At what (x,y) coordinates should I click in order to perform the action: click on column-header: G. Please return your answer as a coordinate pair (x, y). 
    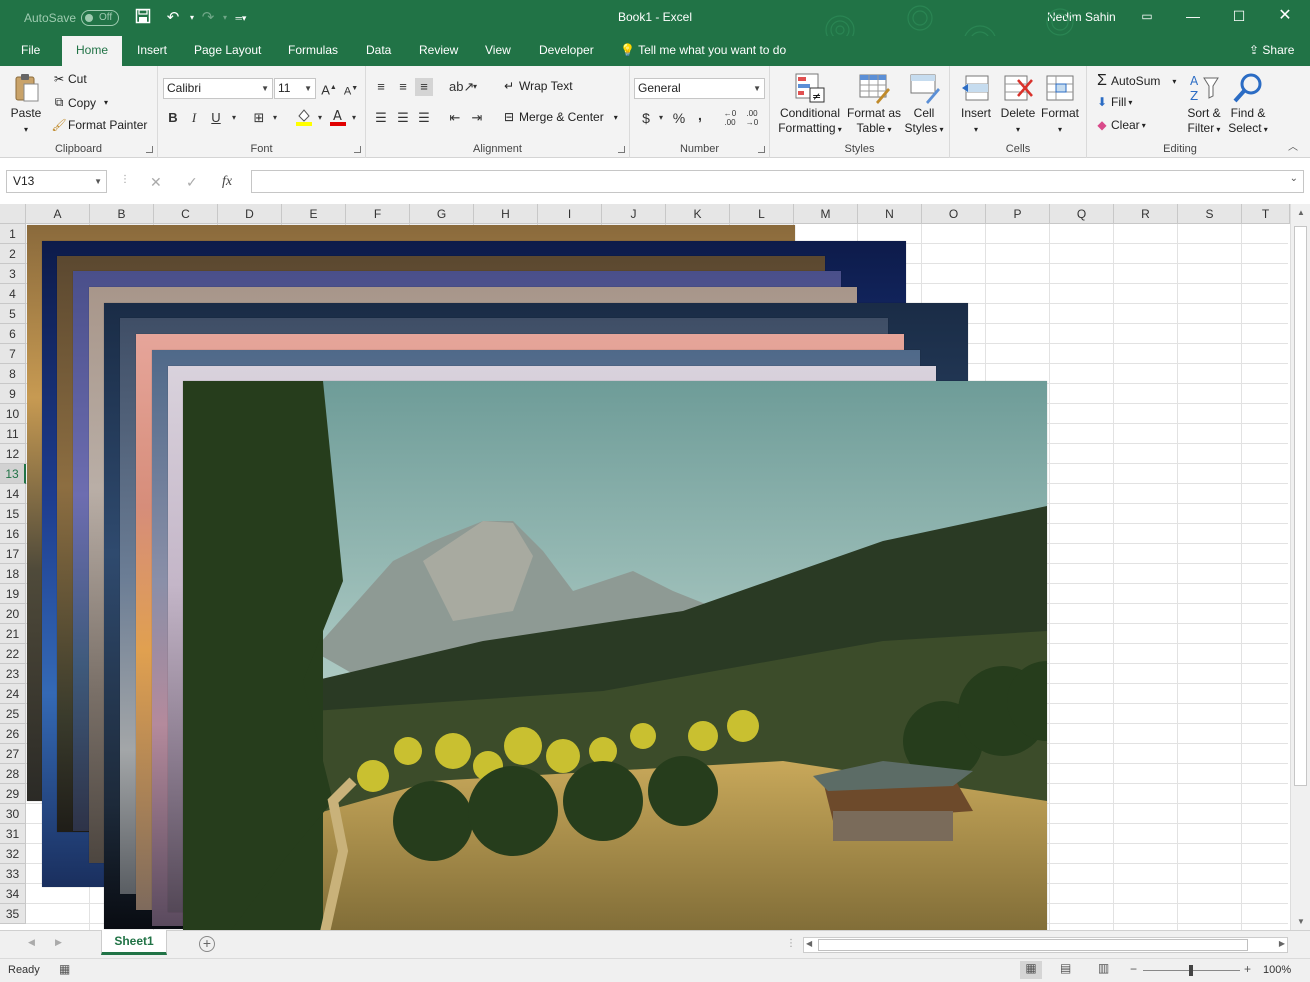
    Looking at the image, I should click on (442, 214).